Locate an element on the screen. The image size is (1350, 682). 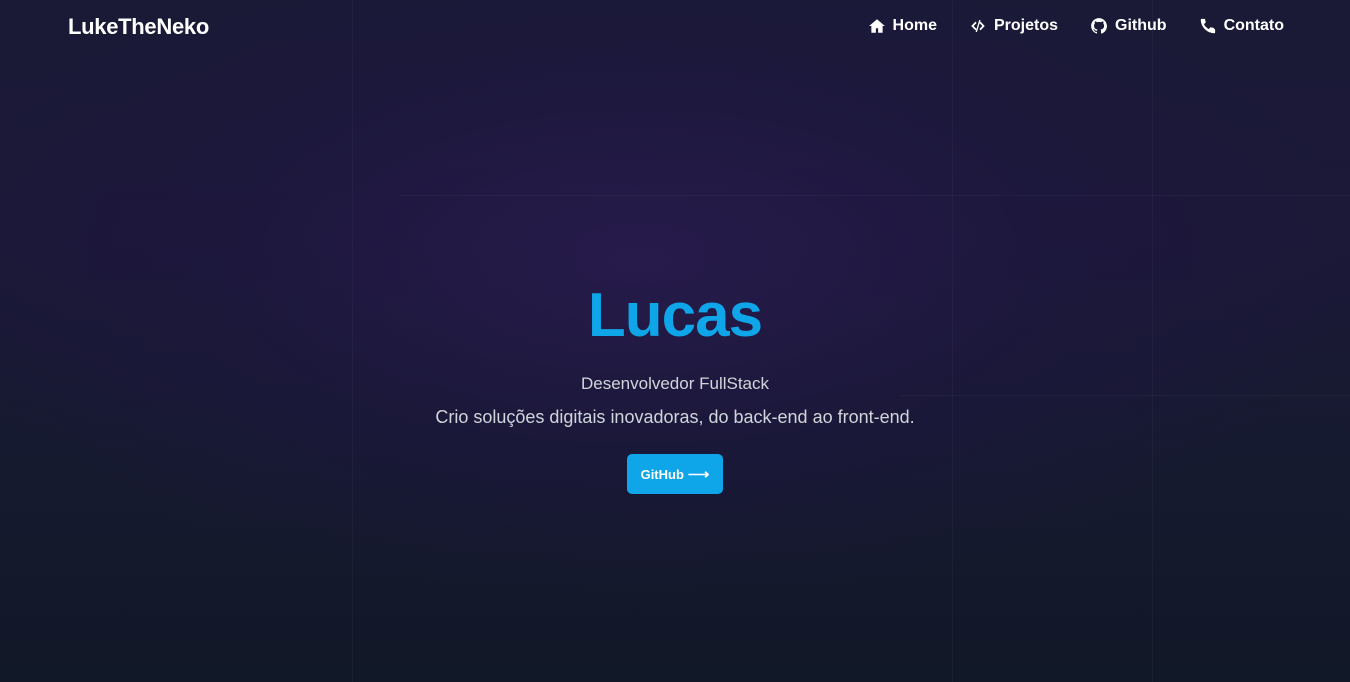
github-icon is located at coordinates (1099, 26).